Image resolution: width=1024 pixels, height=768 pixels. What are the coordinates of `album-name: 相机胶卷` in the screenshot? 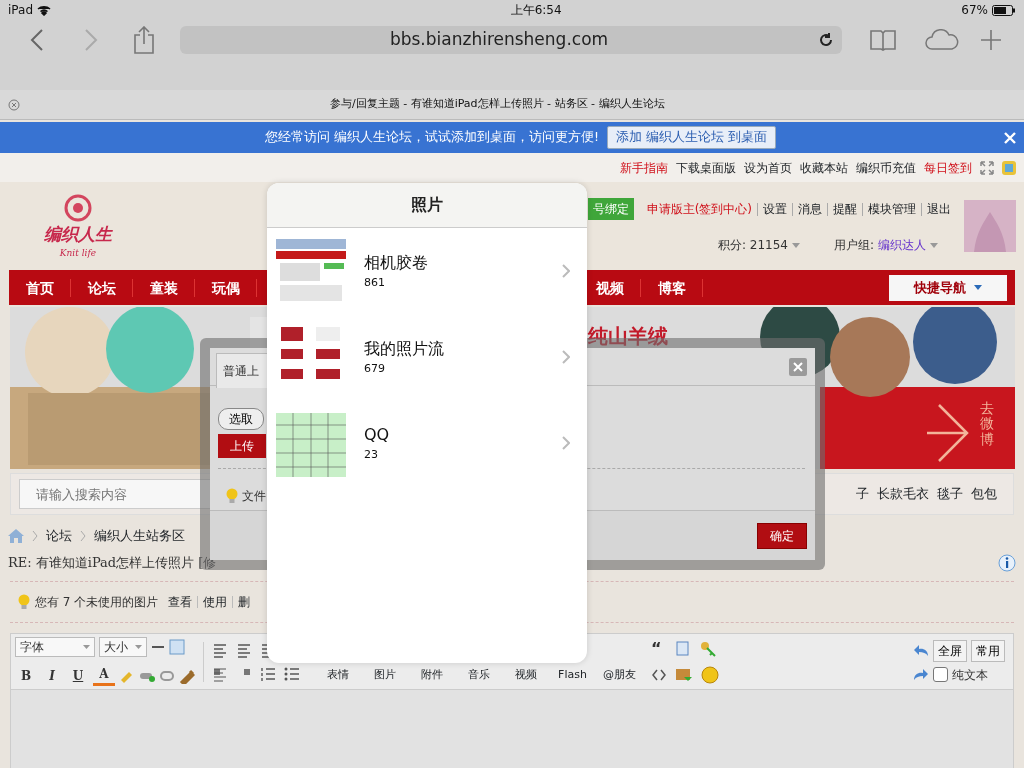 It's located at (396, 262).